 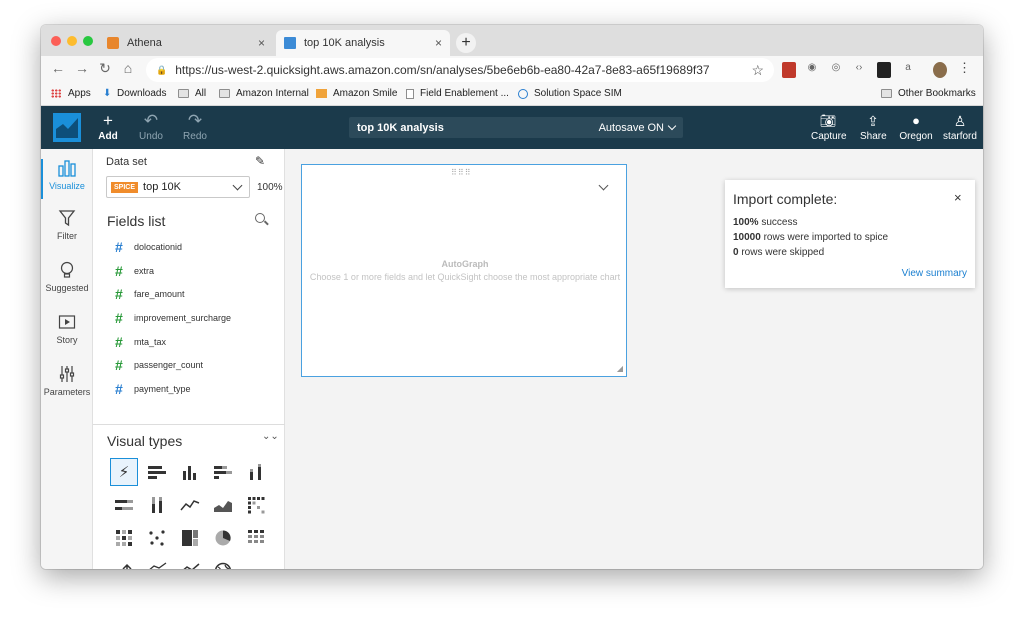 What do you see at coordinates (178, 187) in the screenshot?
I see `dataset-select: SPICE top 10K` at bounding box center [178, 187].